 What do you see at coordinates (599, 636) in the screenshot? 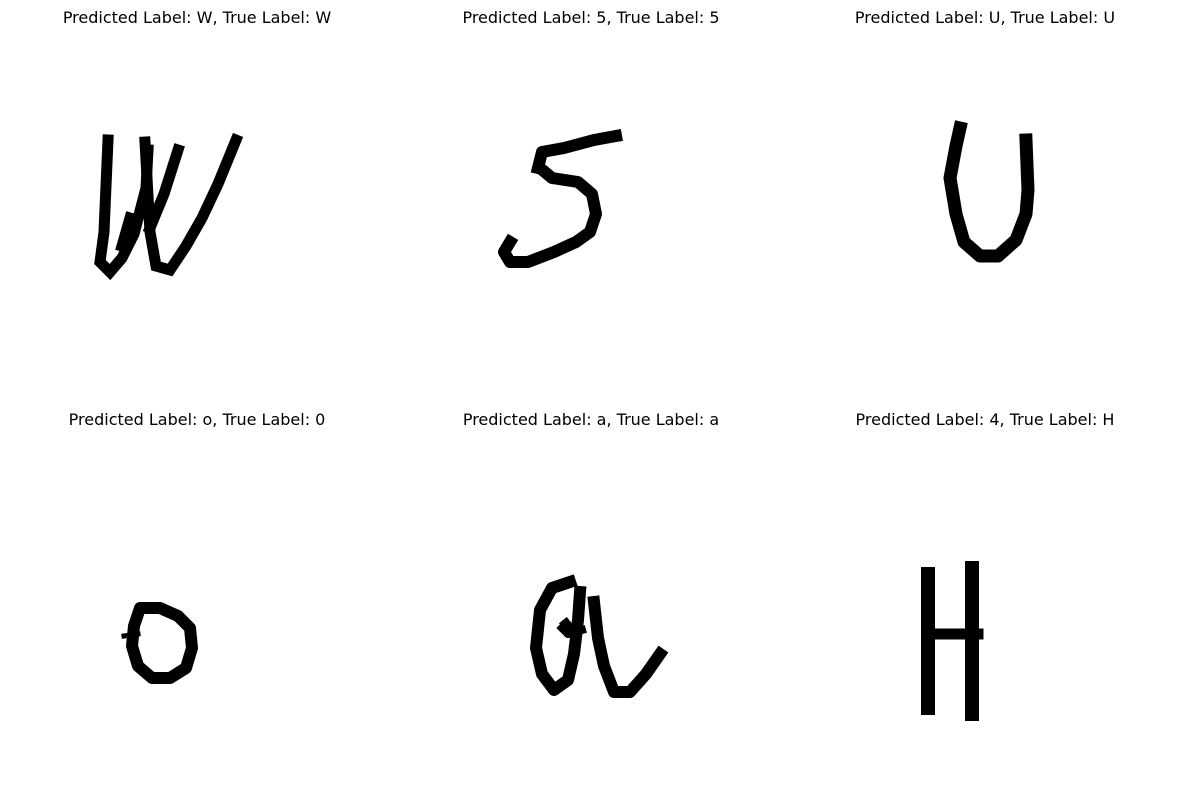
I see `handwritten-a-image` at bounding box center [599, 636].